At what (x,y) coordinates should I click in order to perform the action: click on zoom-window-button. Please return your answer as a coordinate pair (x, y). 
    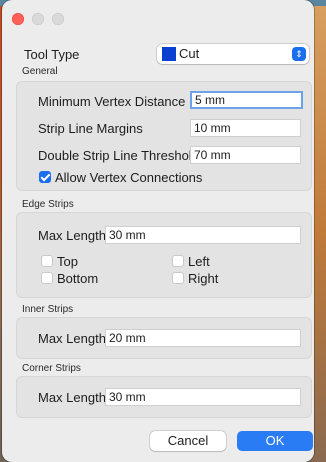
    Looking at the image, I should click on (58, 19).